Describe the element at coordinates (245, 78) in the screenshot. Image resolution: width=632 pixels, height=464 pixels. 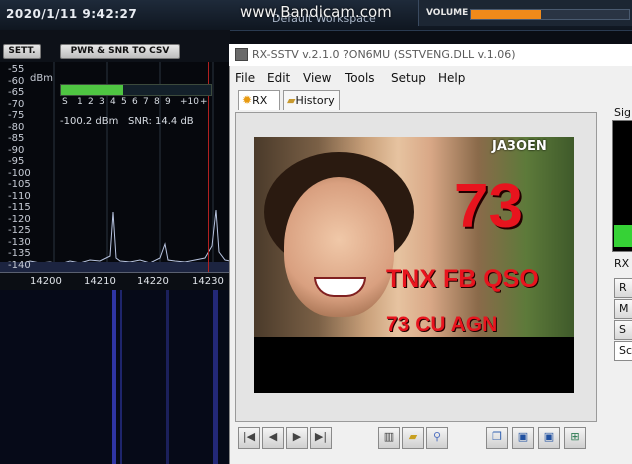
I see `menu-file: File` at that location.